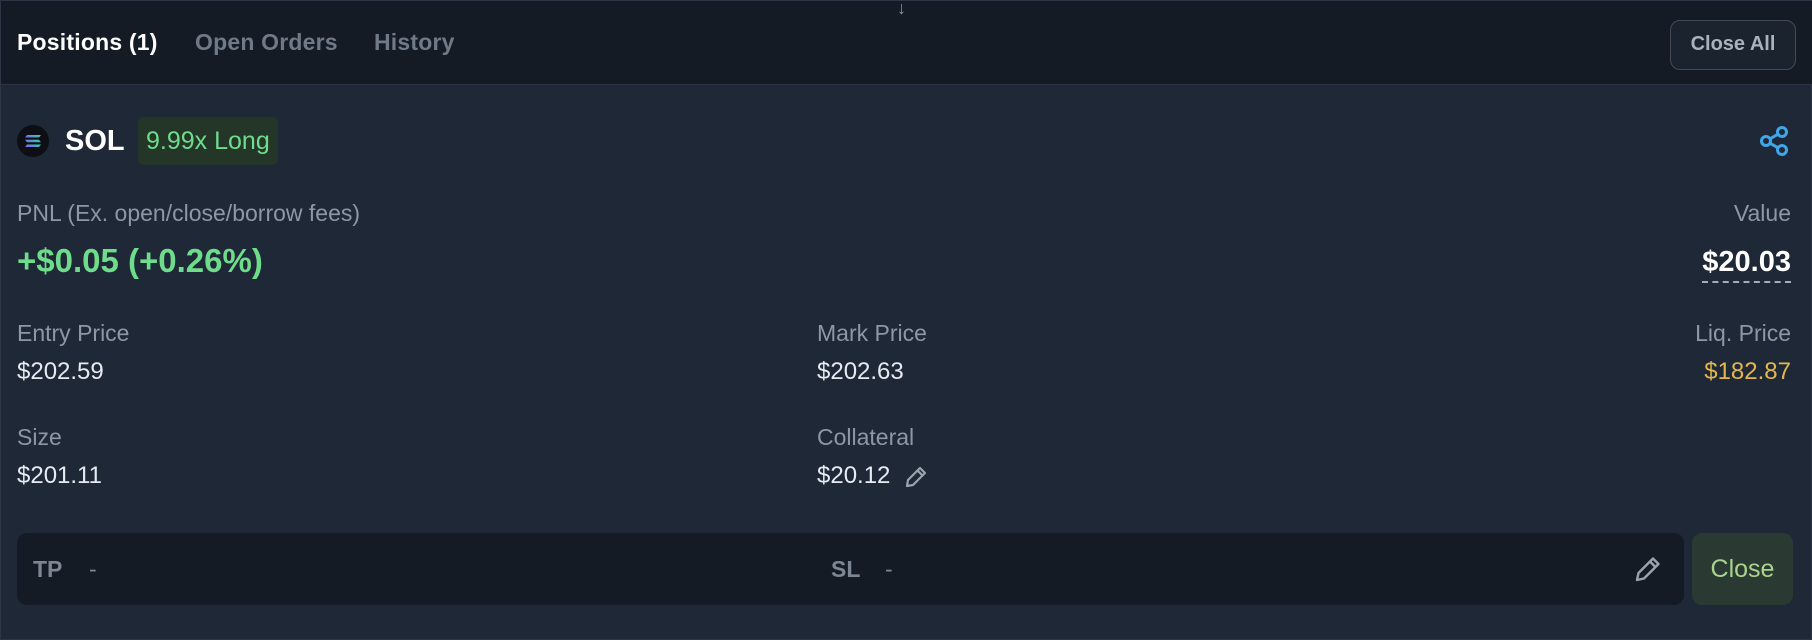 This screenshot has height=640, width=1812. I want to click on mark-price-label: Mark Price, so click(872, 333).